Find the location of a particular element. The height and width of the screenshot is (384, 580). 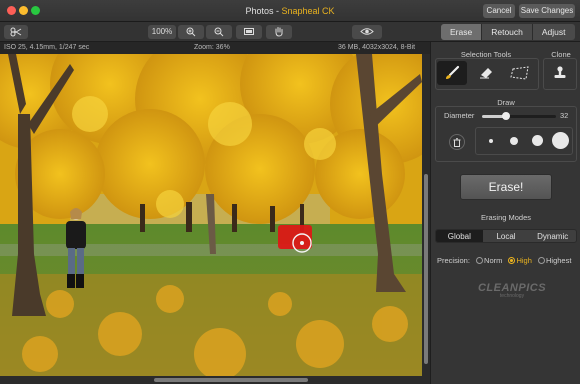

zoom-out-button is located at coordinates (219, 32).